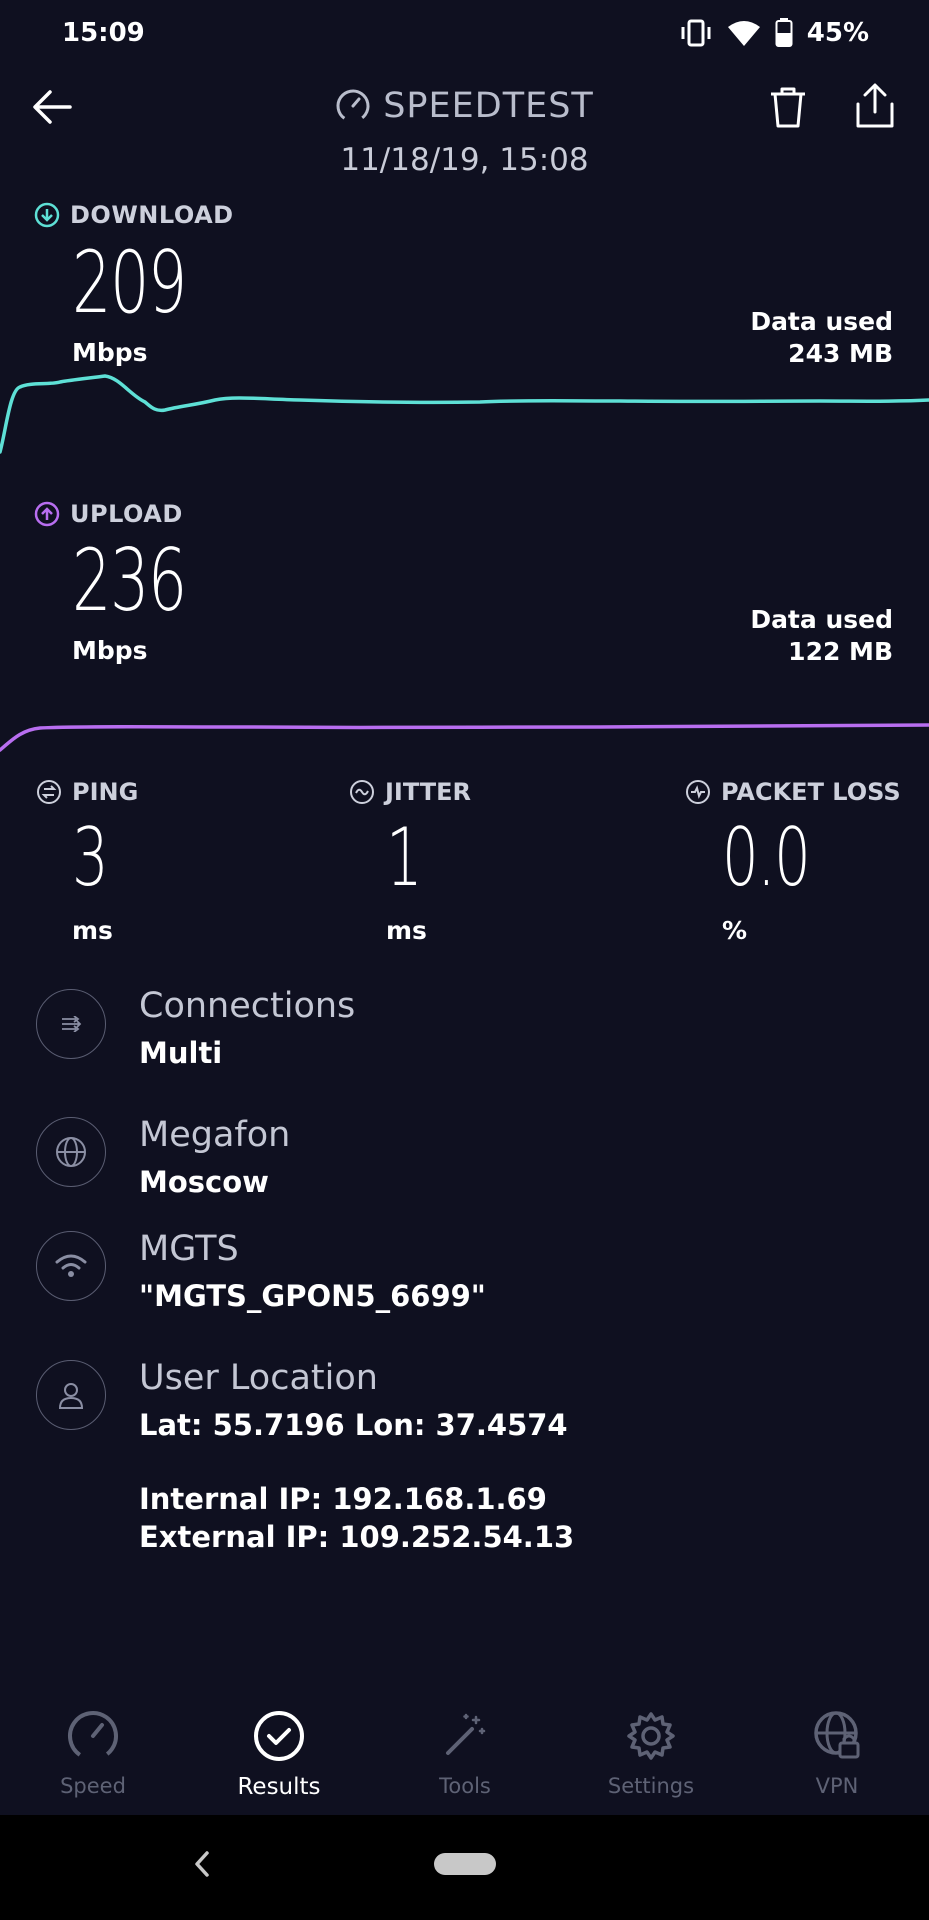 The width and height of the screenshot is (929, 1920). What do you see at coordinates (103, 33) in the screenshot?
I see `status-time: 15:09` at bounding box center [103, 33].